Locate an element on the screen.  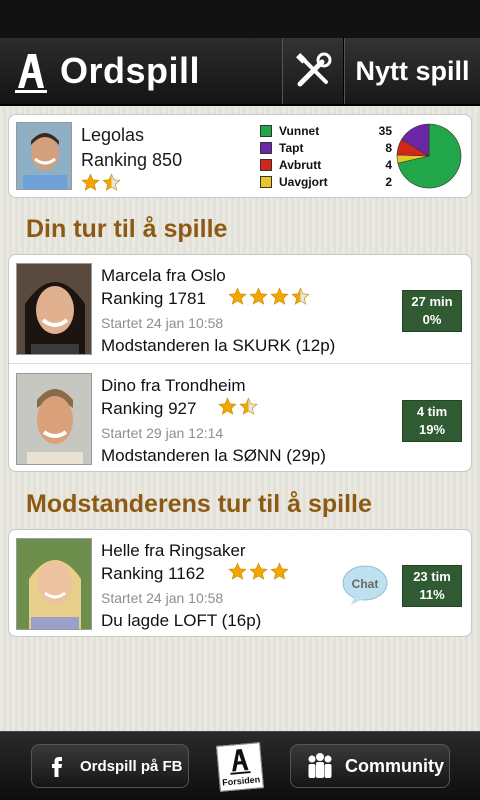
progress-percent: 19% is located at coordinates (432, 429).